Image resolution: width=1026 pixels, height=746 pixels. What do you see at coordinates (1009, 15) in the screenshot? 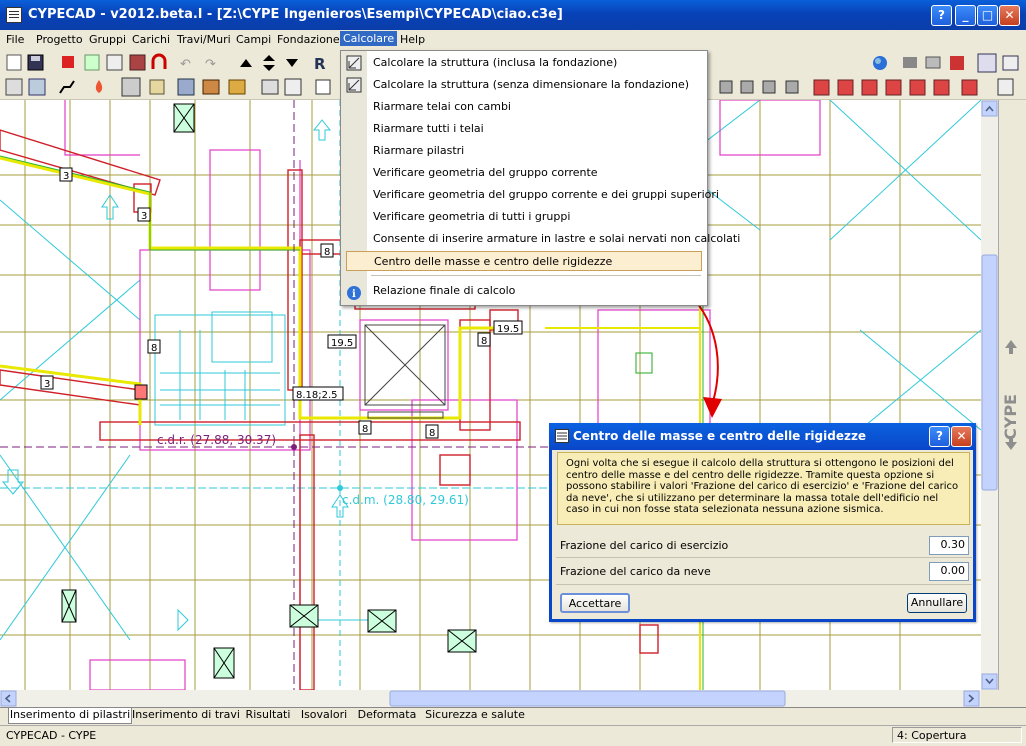
I see `close-button: ✕` at bounding box center [1009, 15].